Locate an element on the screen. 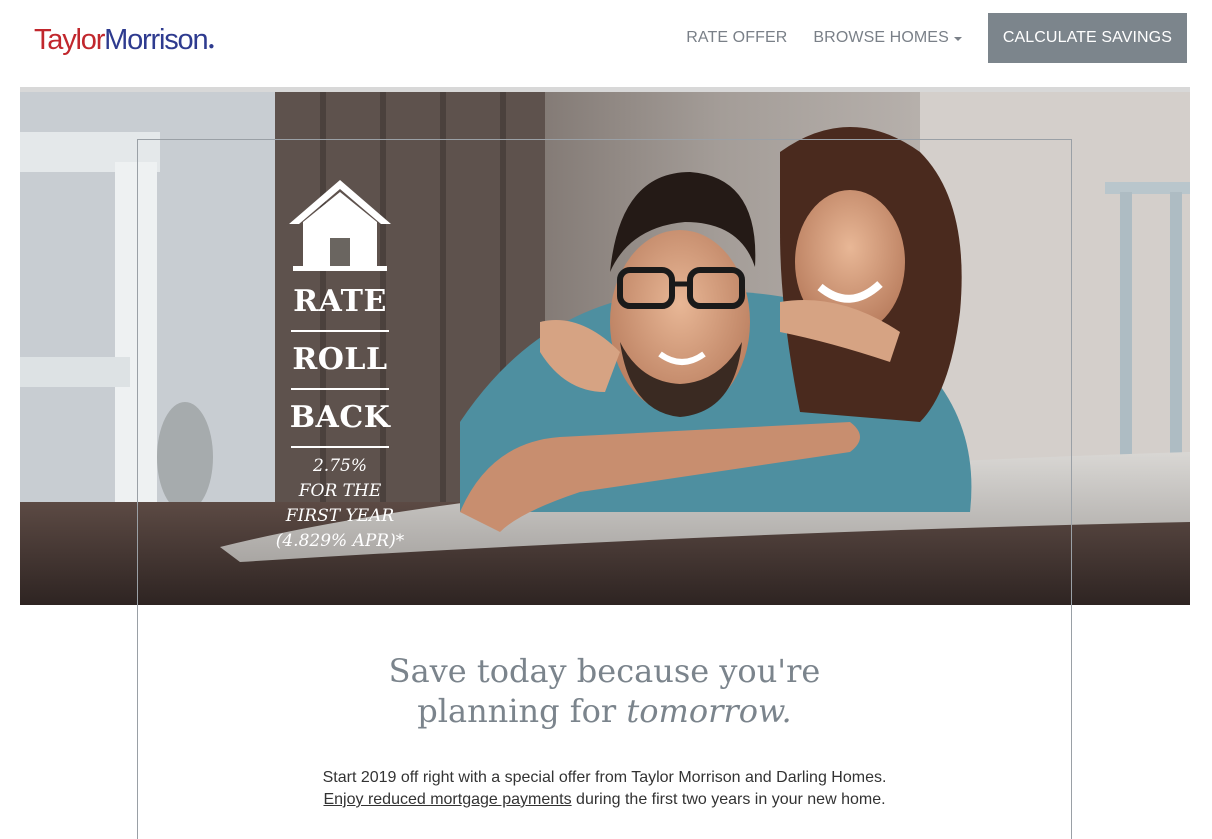  calculate-savings-button: CALCULATE SAVINGS is located at coordinates (1087, 38).